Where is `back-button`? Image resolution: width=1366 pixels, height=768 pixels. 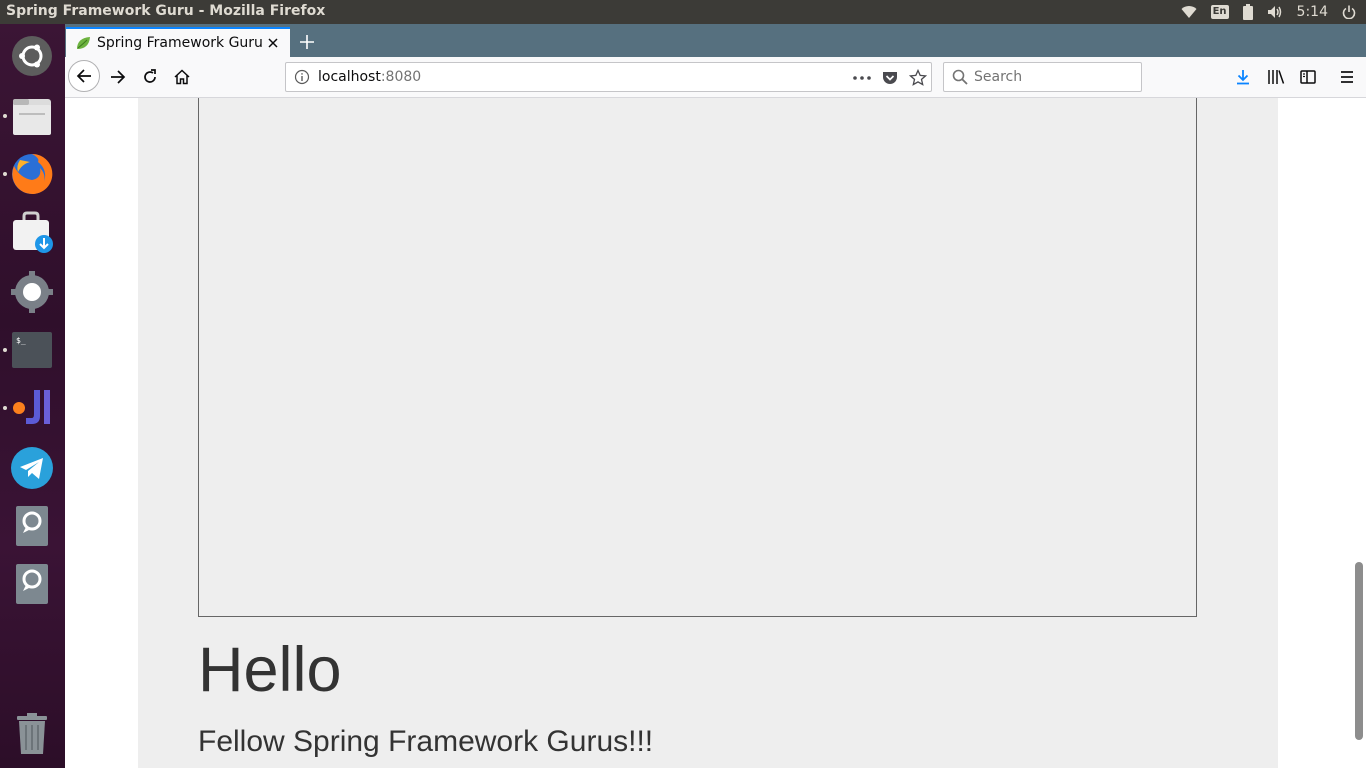 back-button is located at coordinates (84, 76).